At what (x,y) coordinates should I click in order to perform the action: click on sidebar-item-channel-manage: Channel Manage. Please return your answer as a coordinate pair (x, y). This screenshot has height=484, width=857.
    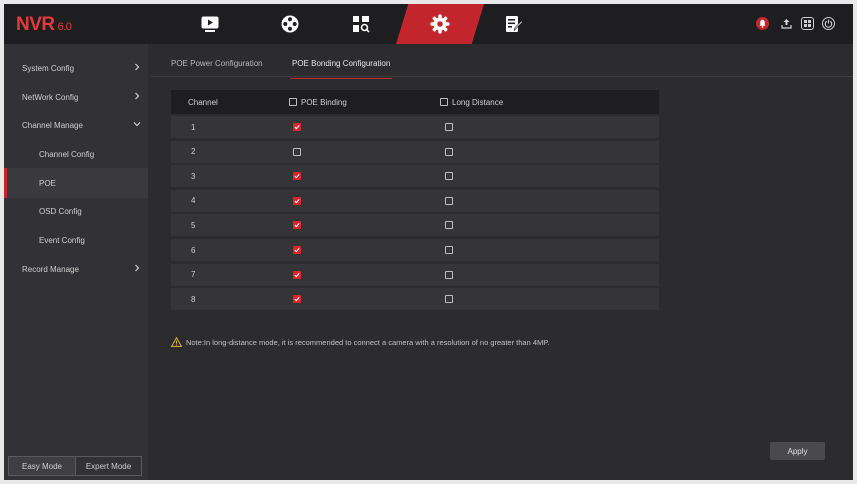
    Looking at the image, I should click on (76, 125).